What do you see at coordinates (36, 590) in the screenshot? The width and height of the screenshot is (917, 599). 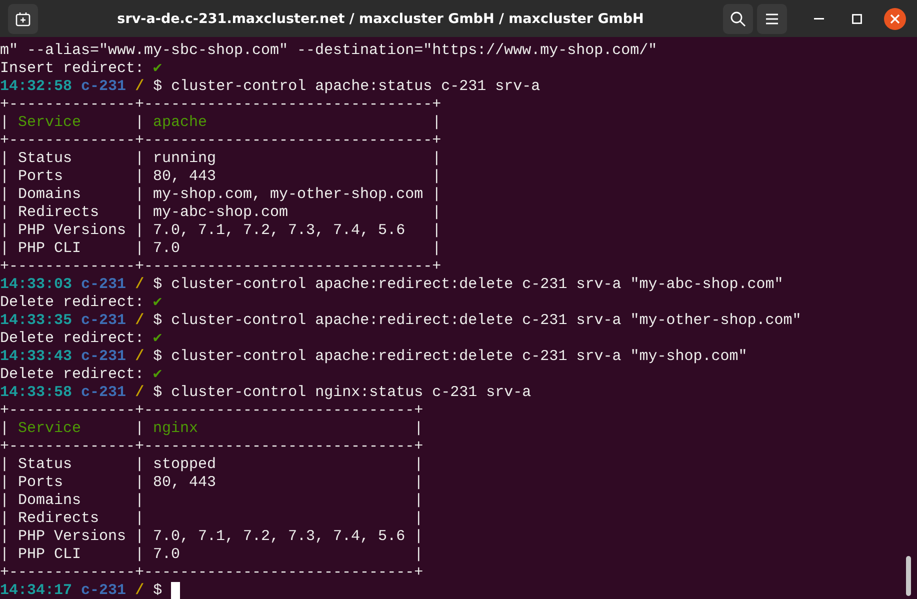 I see `prompt-time: 14:34:17` at bounding box center [36, 590].